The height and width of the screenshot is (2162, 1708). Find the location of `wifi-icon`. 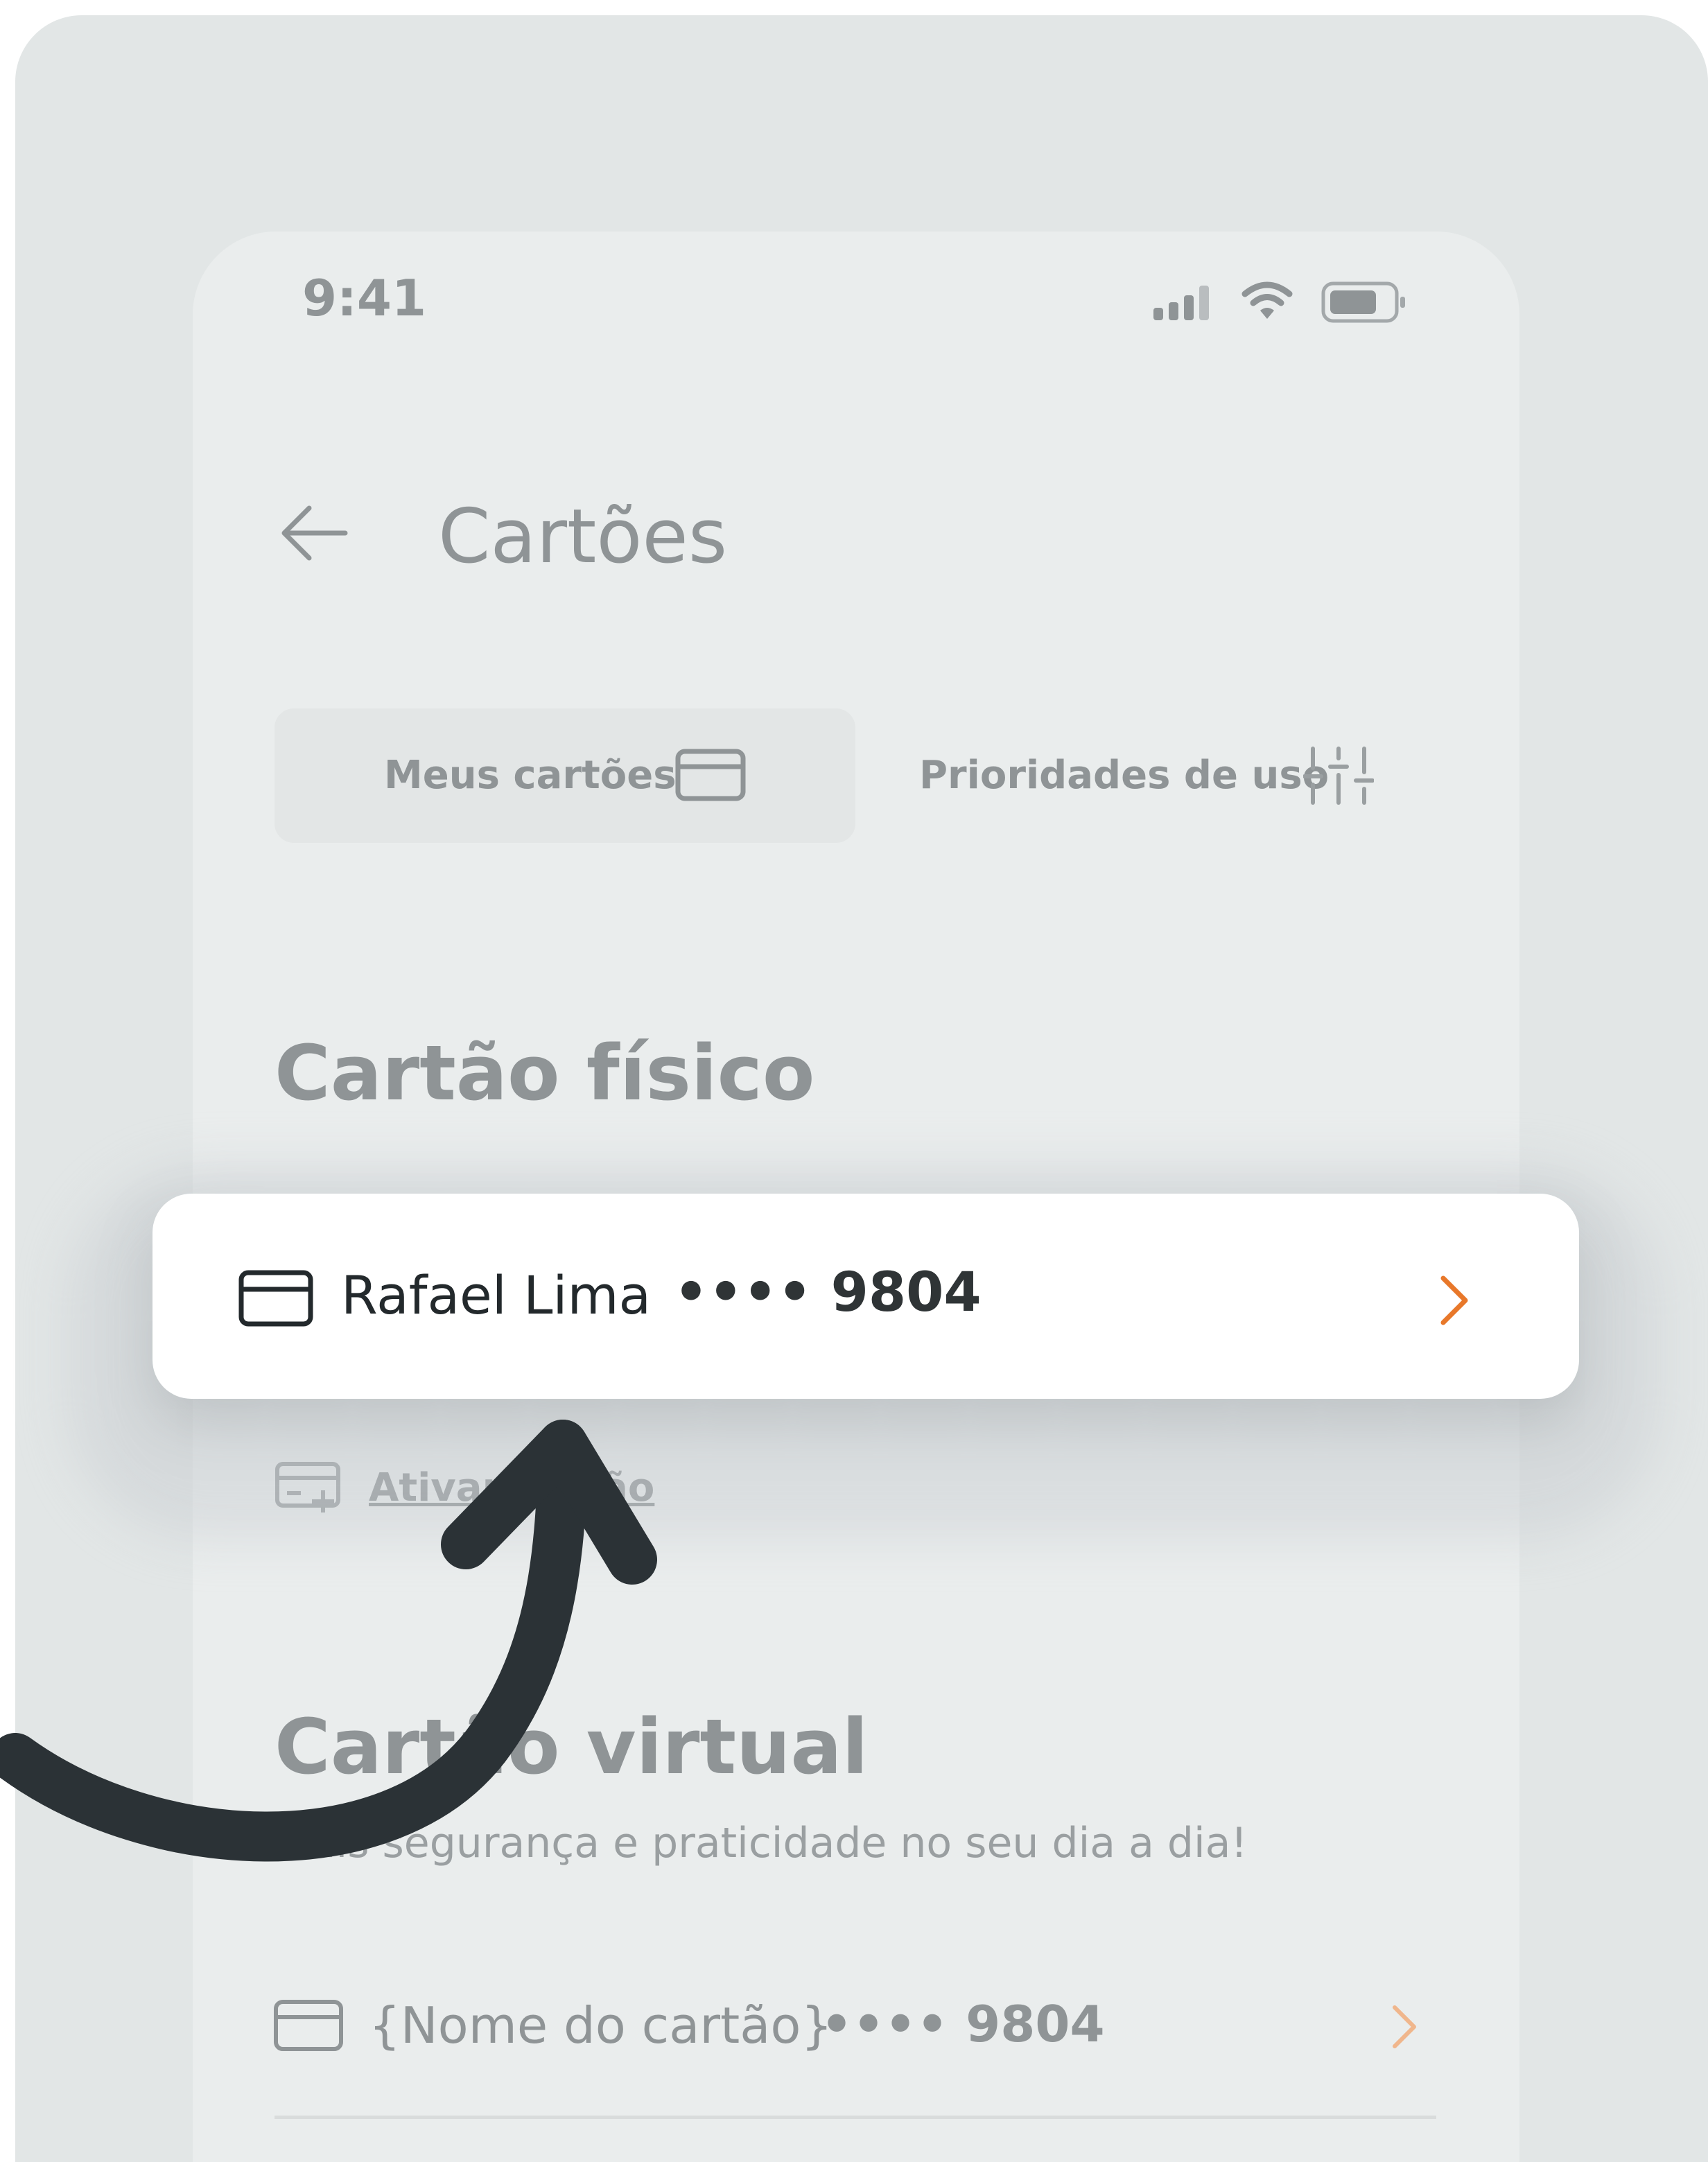

wifi-icon is located at coordinates (1267, 301).